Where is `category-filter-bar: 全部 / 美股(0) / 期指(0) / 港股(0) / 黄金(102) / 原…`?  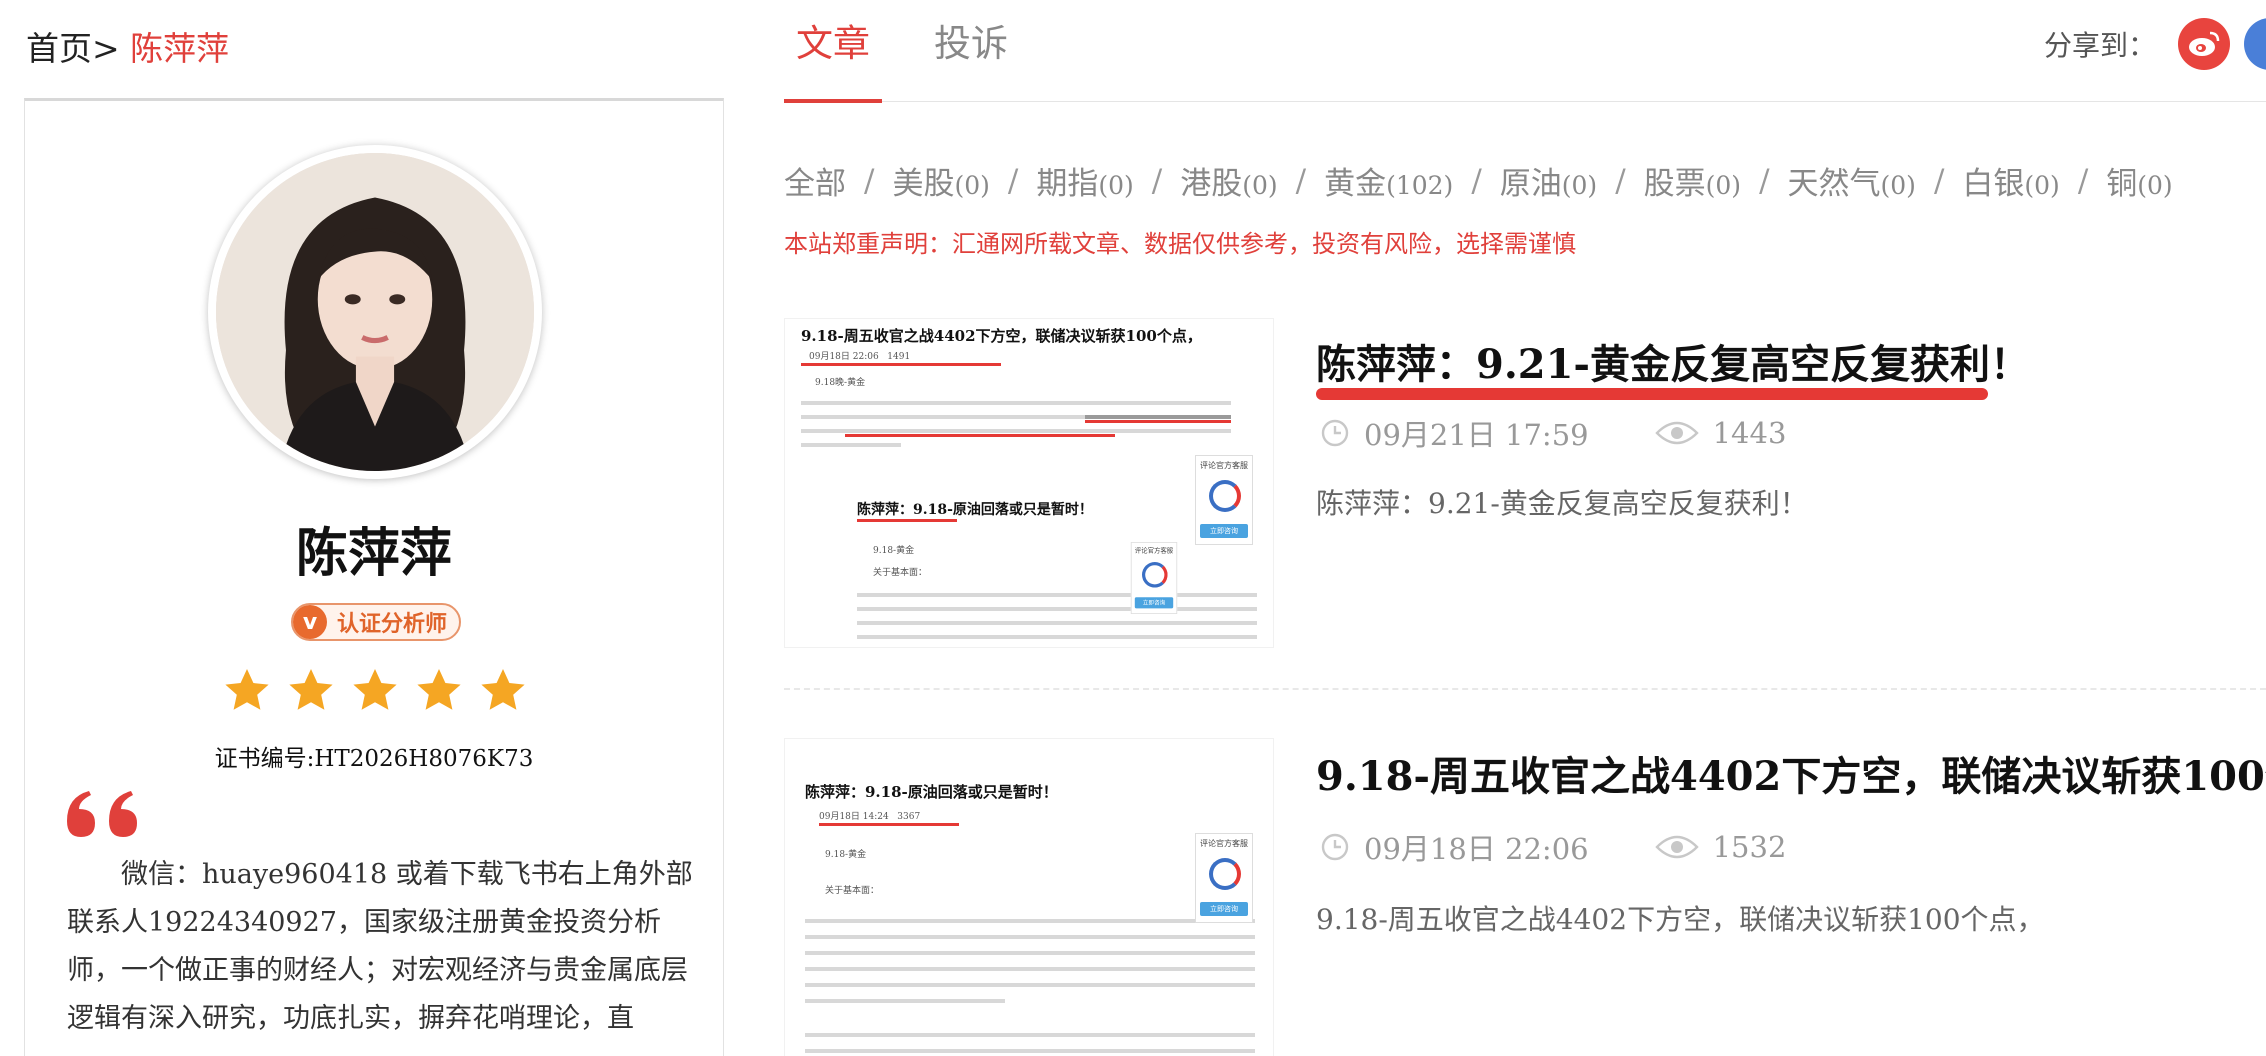 category-filter-bar: 全部 / 美股(0) / 期指(0) / 港股(0) / 黄金(102) / 原… is located at coordinates (1478, 180).